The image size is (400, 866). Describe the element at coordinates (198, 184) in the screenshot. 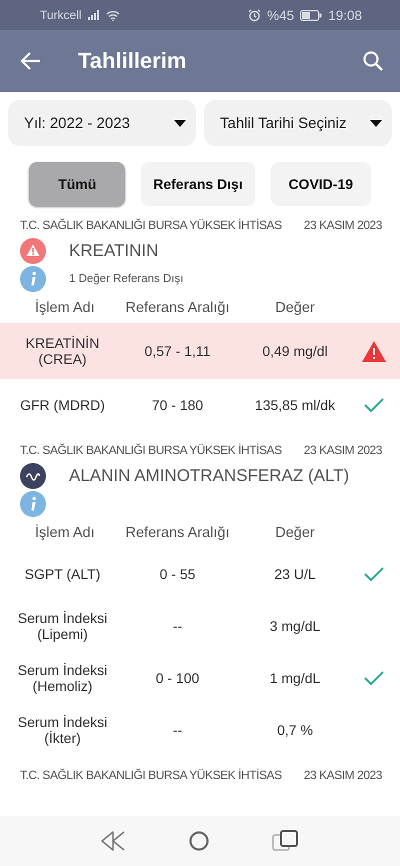

I see `filter-tab: Referans Dışı` at that location.